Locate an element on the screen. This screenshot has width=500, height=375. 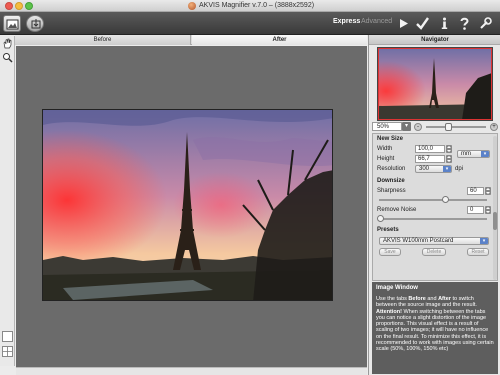
presets-select: AKVIS W100mm Postcard ▾ is located at coordinates (434, 241).